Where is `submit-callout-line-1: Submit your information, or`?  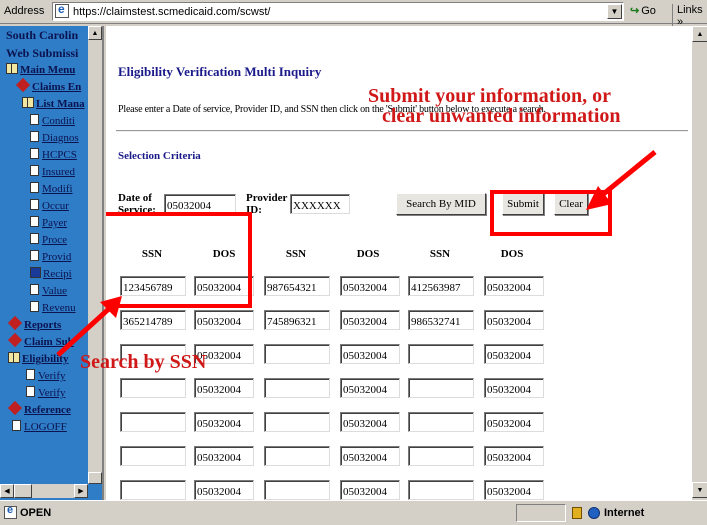
submit-callout-line-1: Submit your information, or is located at coordinates (489, 96).